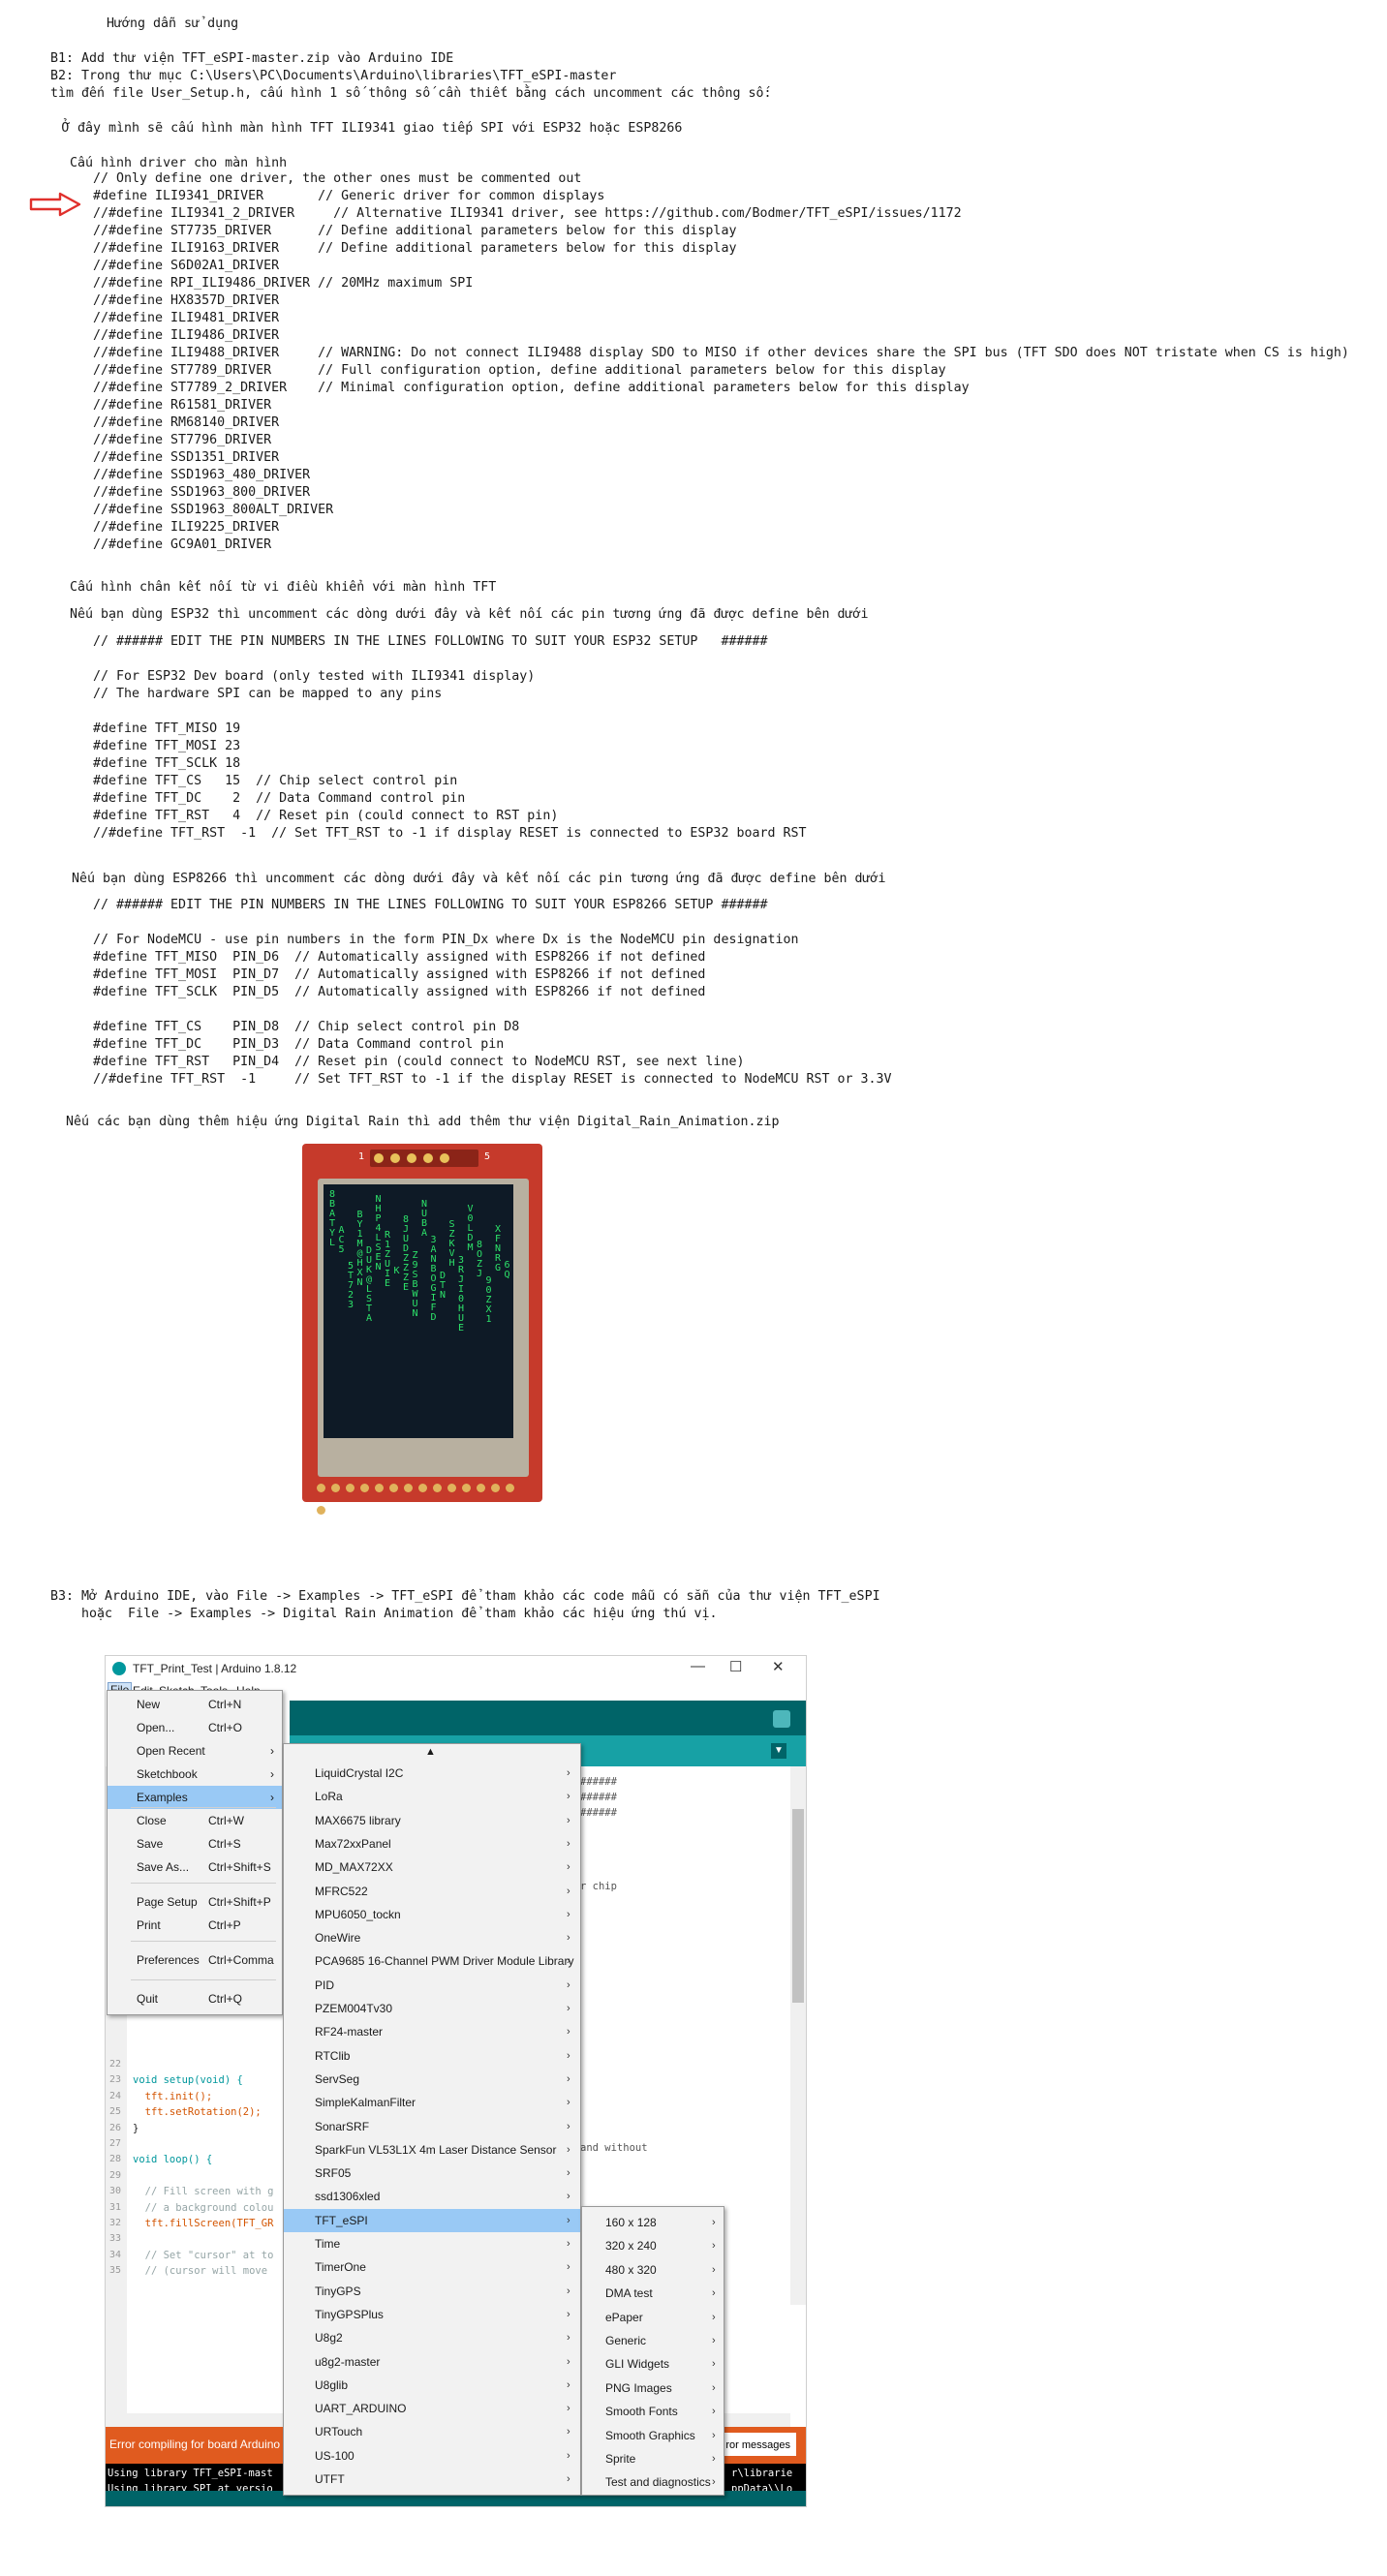 Image resolution: width=1387 pixels, height=2576 pixels. What do you see at coordinates (190, 2473) in the screenshot?
I see `console-line: Using library TFT_eSPI-mast` at bounding box center [190, 2473].